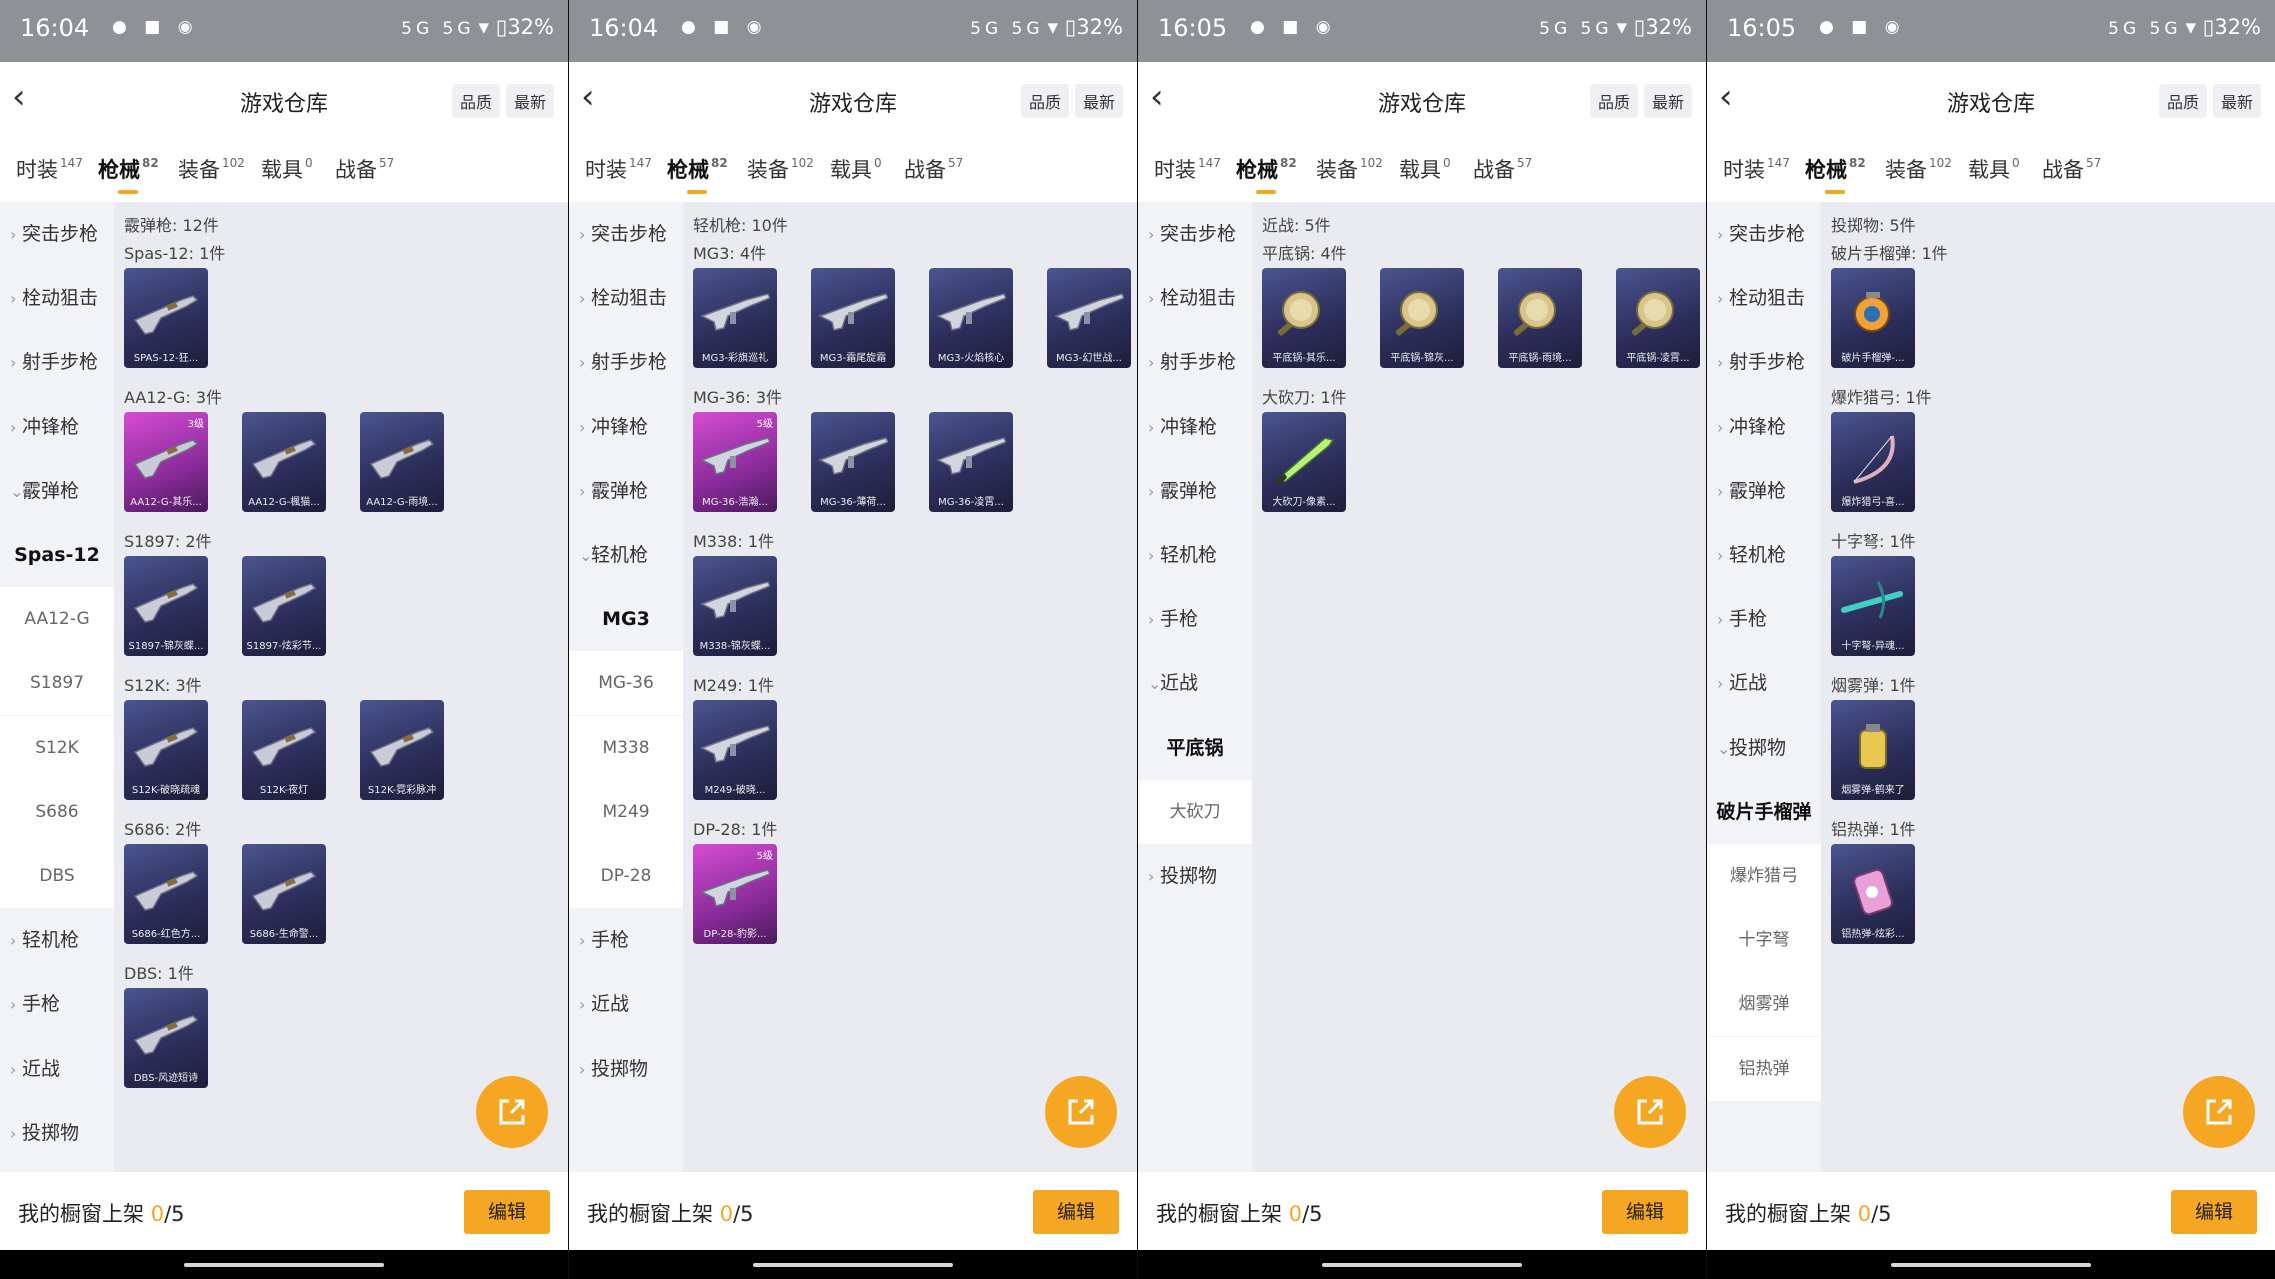 This screenshot has height=1279, width=2275. I want to click on sidebar-subcategory: M338, so click(626, 748).